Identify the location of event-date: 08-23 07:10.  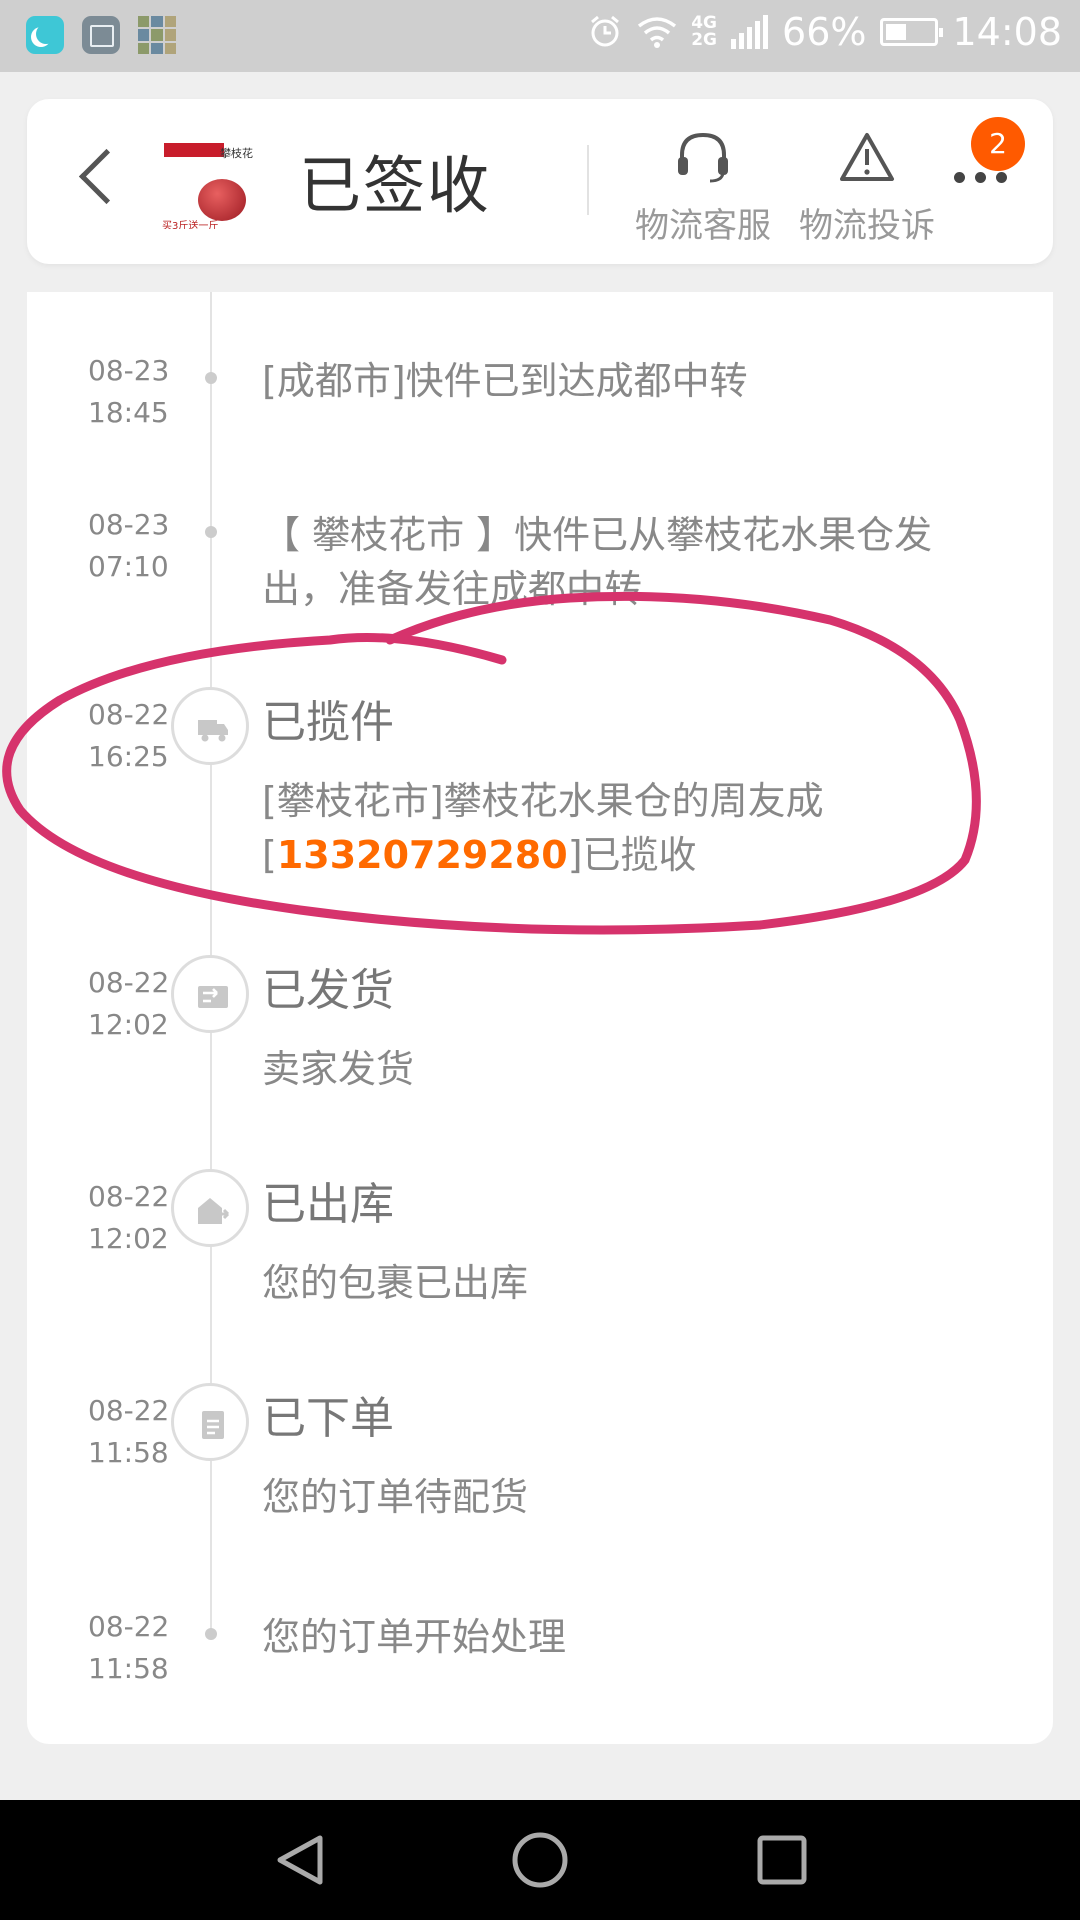
(128, 546).